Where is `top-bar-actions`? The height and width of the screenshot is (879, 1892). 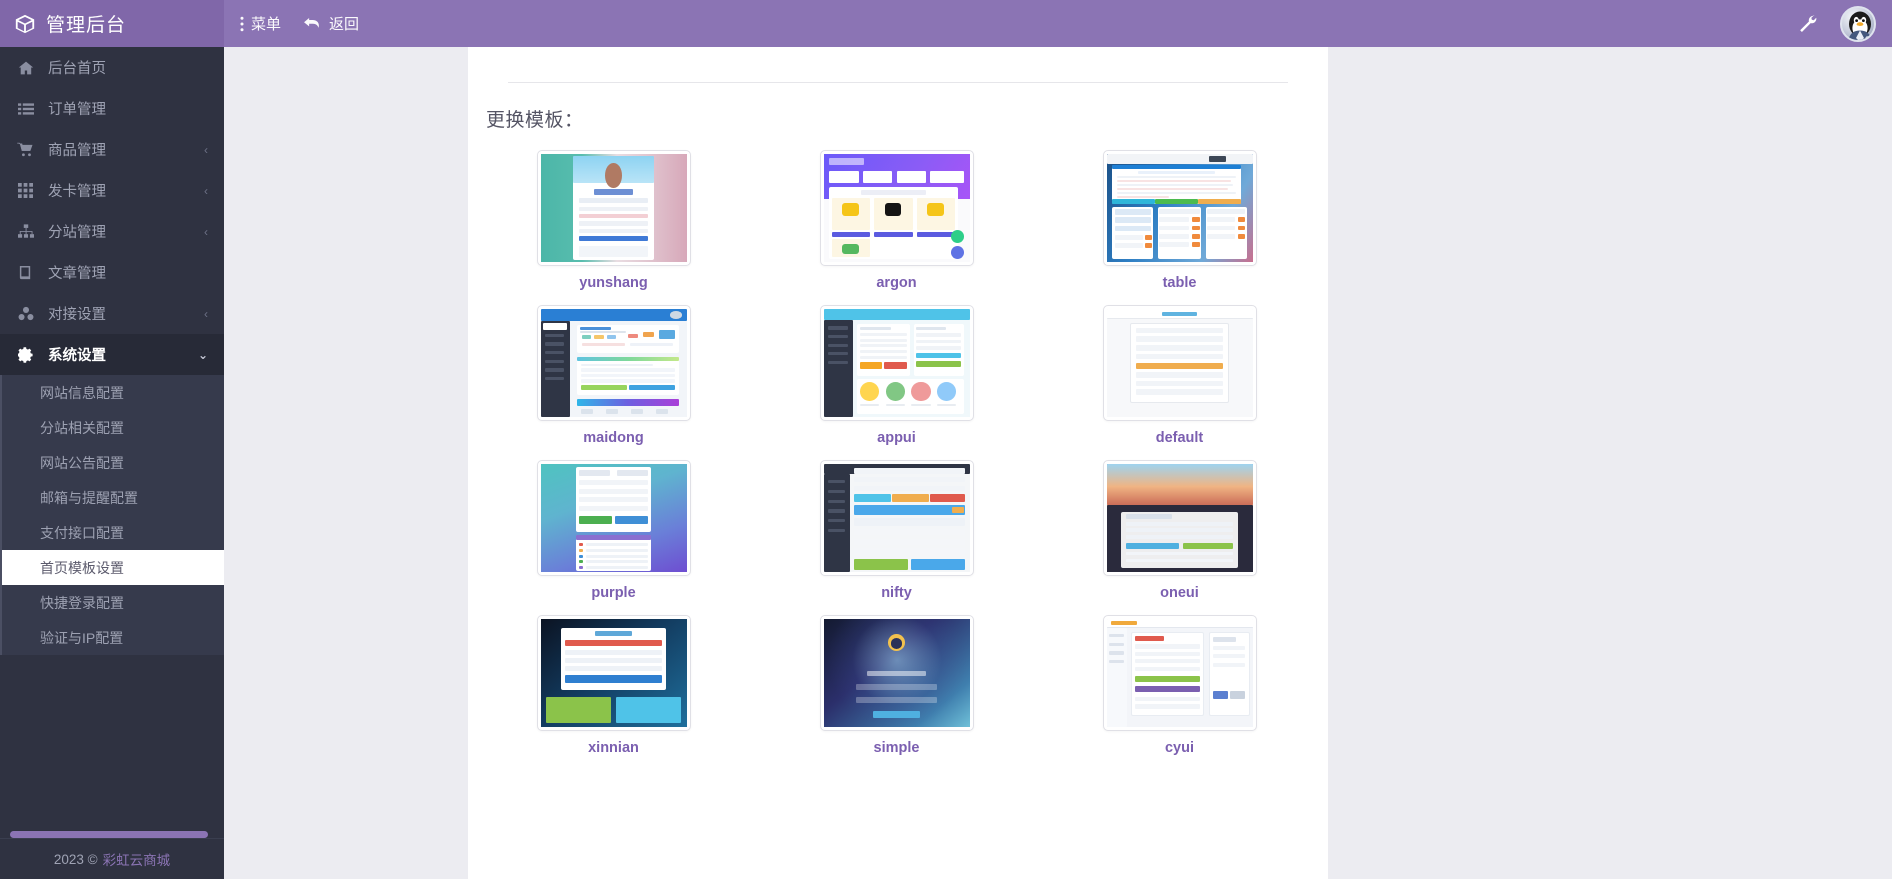 top-bar-actions is located at coordinates (1845, 23).